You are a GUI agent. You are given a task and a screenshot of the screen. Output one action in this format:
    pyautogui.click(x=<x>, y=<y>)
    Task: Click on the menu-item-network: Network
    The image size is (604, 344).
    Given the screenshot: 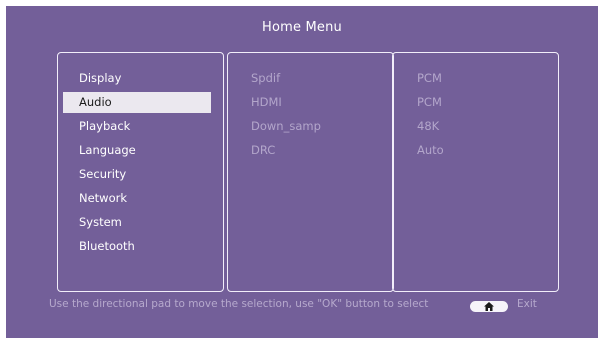 What is the action you would take?
    pyautogui.click(x=137, y=198)
    